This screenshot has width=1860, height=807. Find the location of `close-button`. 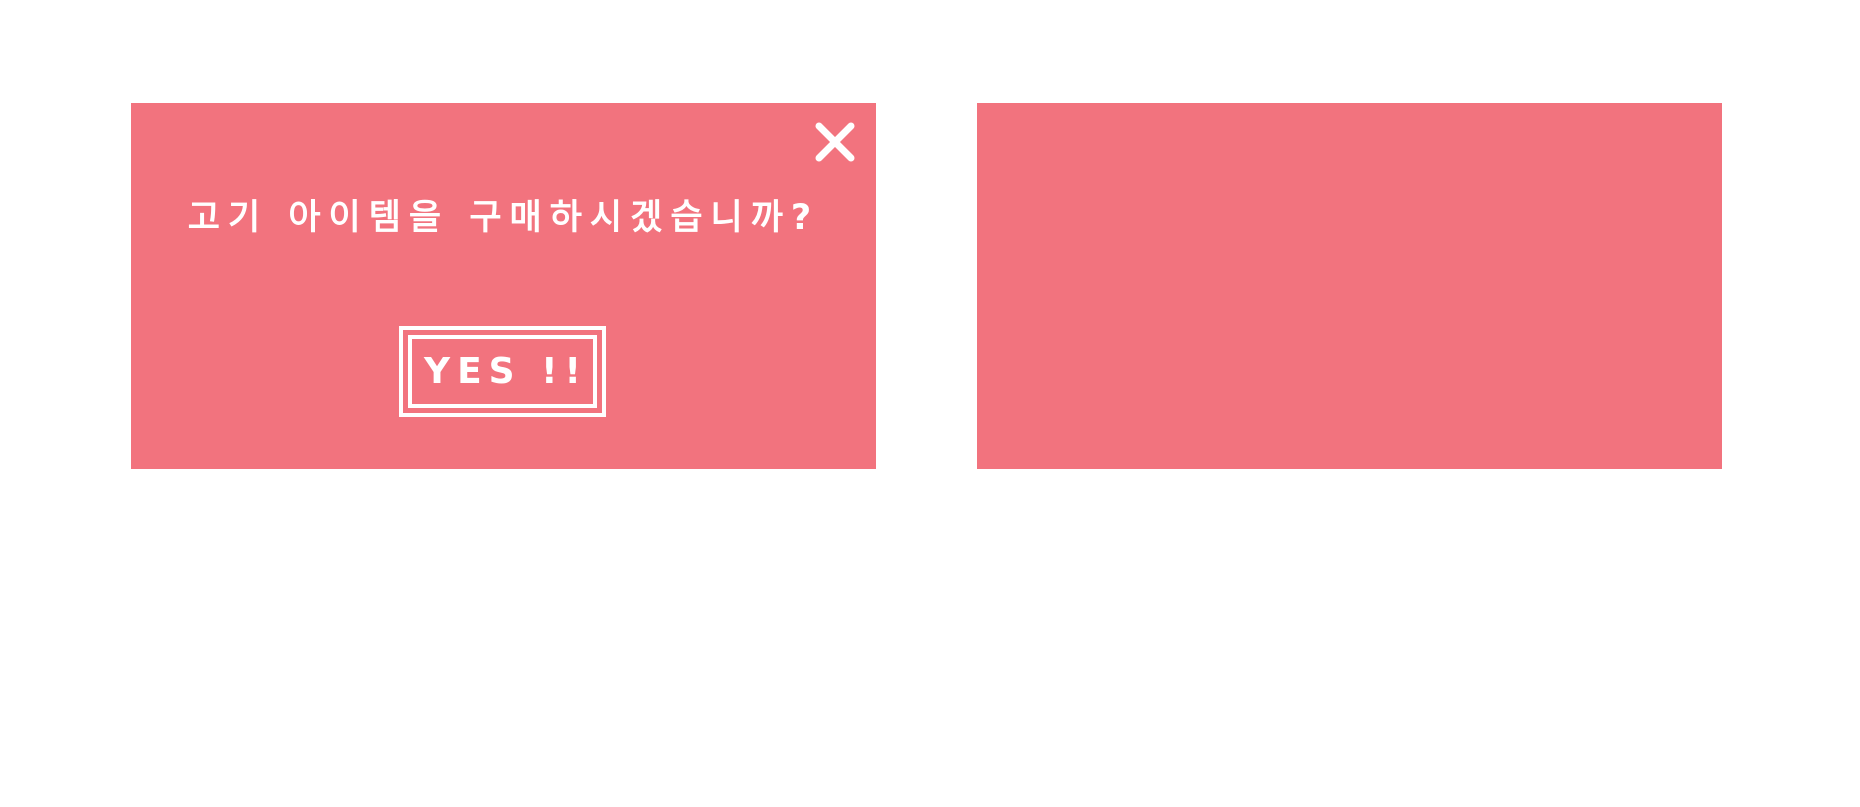

close-button is located at coordinates (835, 142).